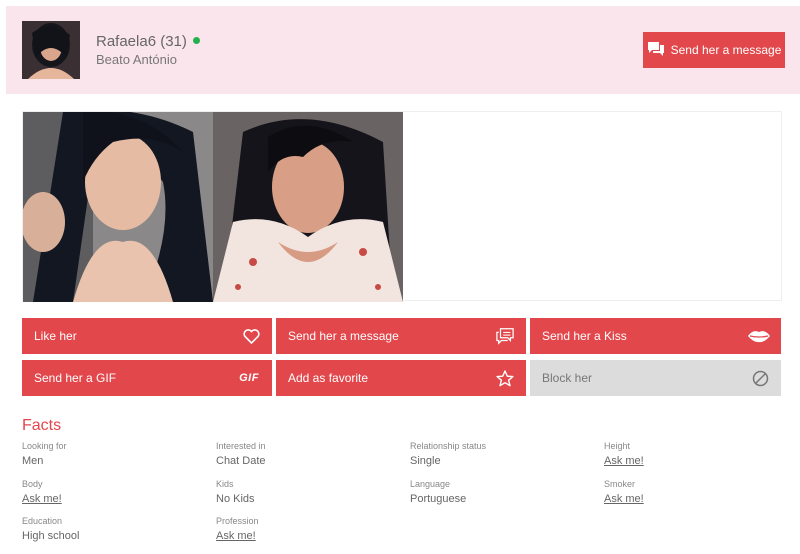 Image resolution: width=800 pixels, height=554 pixels. Describe the element at coordinates (237, 521) in the screenshot. I see `fact-label: Profession` at that location.